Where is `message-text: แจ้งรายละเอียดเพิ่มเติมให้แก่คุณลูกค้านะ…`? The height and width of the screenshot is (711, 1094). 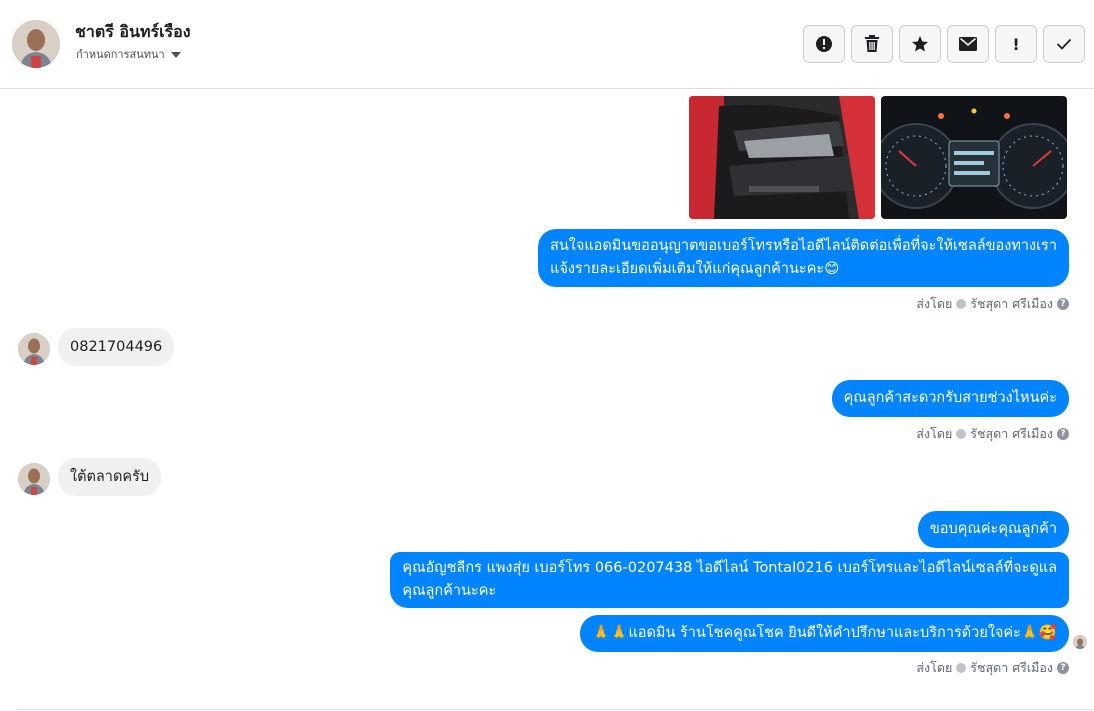
message-text: แจ้งรายละเอียดเพิ่มเติมให้แก่คุณลูกค้านะ… is located at coordinates (694, 269).